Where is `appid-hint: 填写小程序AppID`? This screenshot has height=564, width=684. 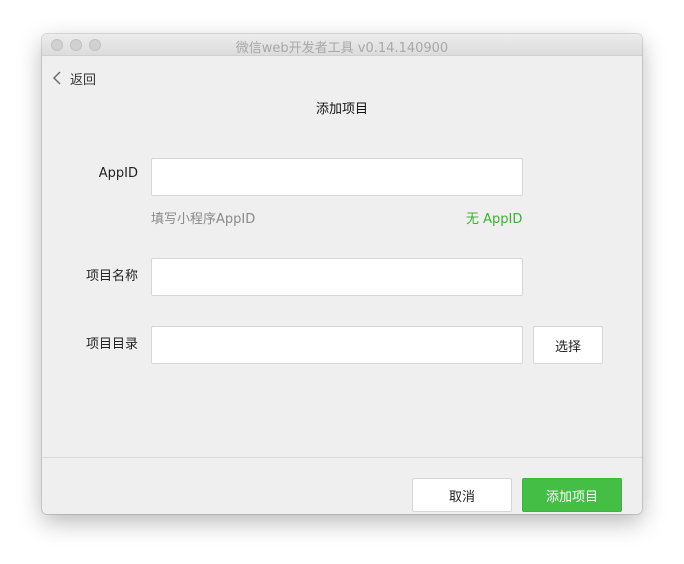
appid-hint: 填写小程序AppID is located at coordinates (203, 219).